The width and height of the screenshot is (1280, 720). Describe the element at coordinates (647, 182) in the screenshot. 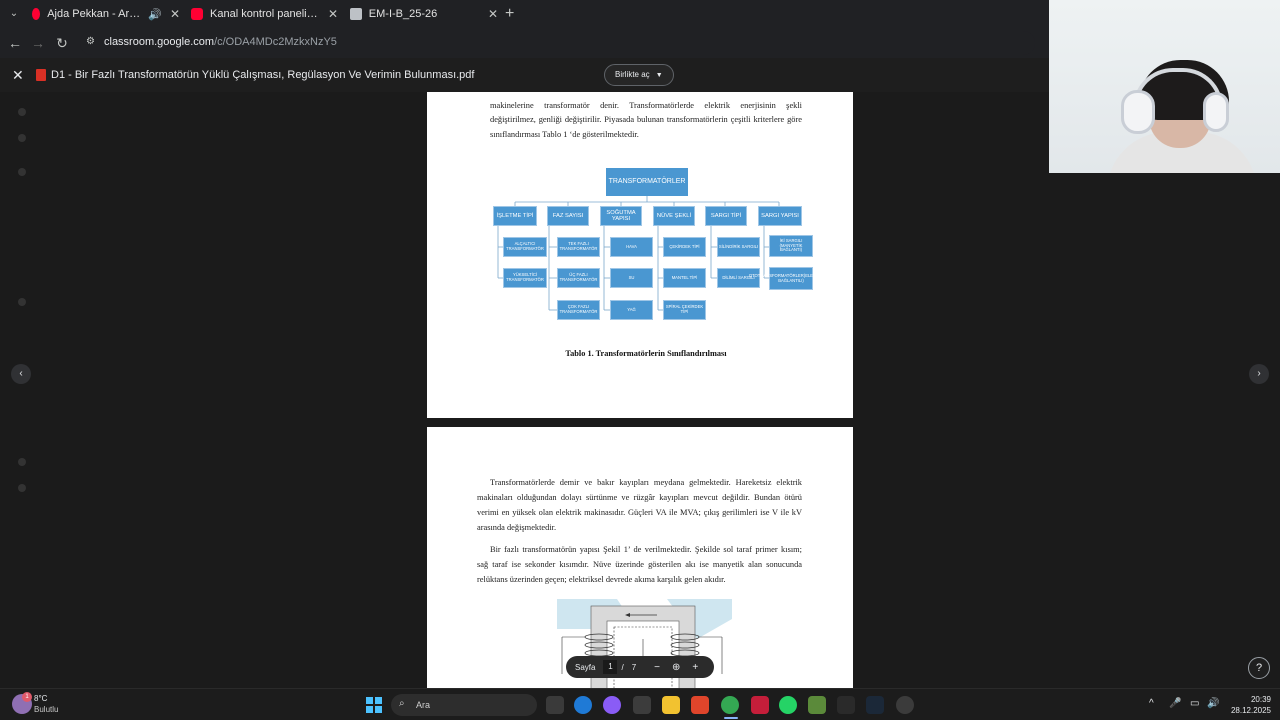

I see `diagram-root-node: TRANSFORMATÖRLER` at that location.